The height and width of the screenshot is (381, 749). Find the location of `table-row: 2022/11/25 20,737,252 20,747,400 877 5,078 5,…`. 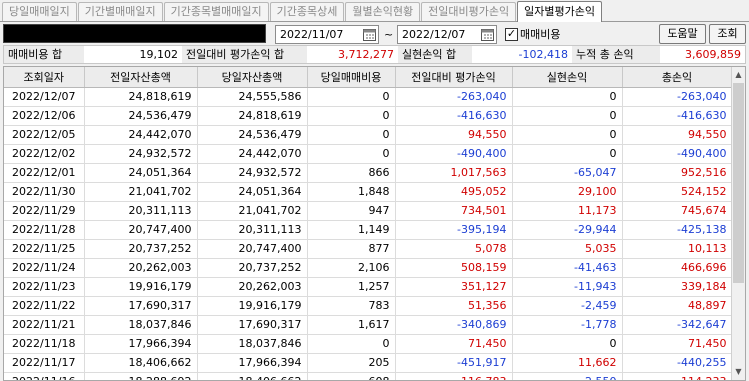

table-row: 2022/11/25 20,737,252 20,747,400 877 5,078 5,… is located at coordinates (368, 249).